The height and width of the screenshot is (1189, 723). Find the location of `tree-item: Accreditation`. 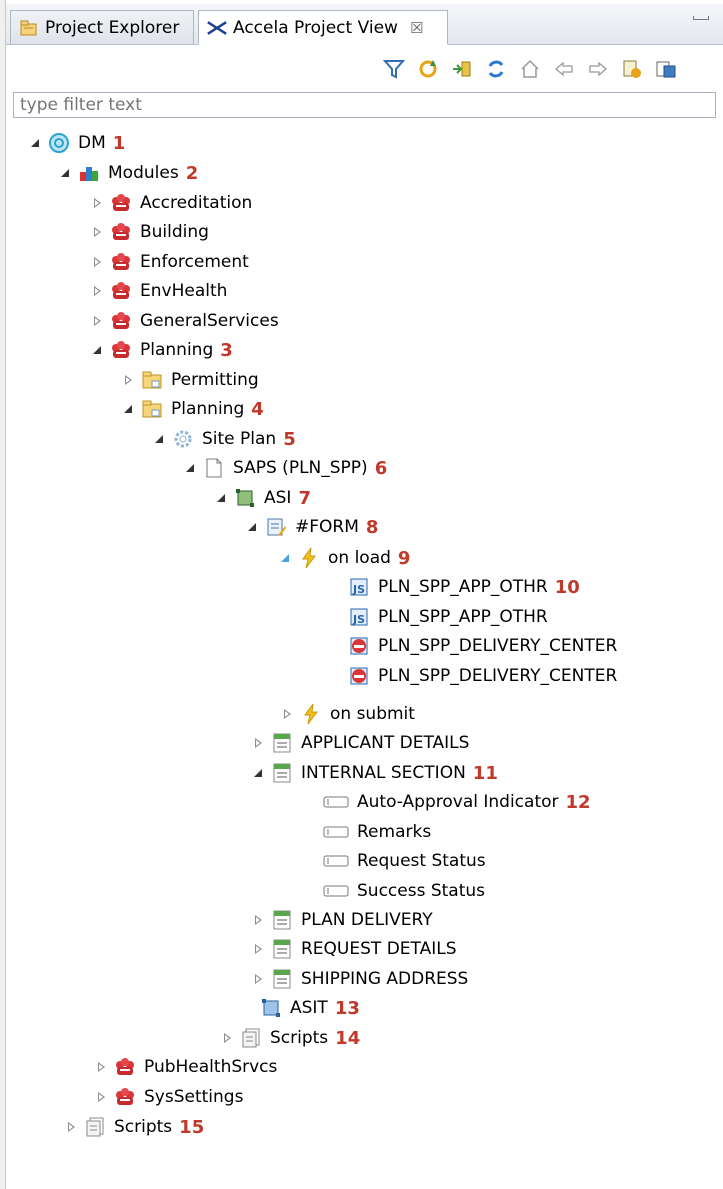

tree-item: Accreditation is located at coordinates (171, 203).